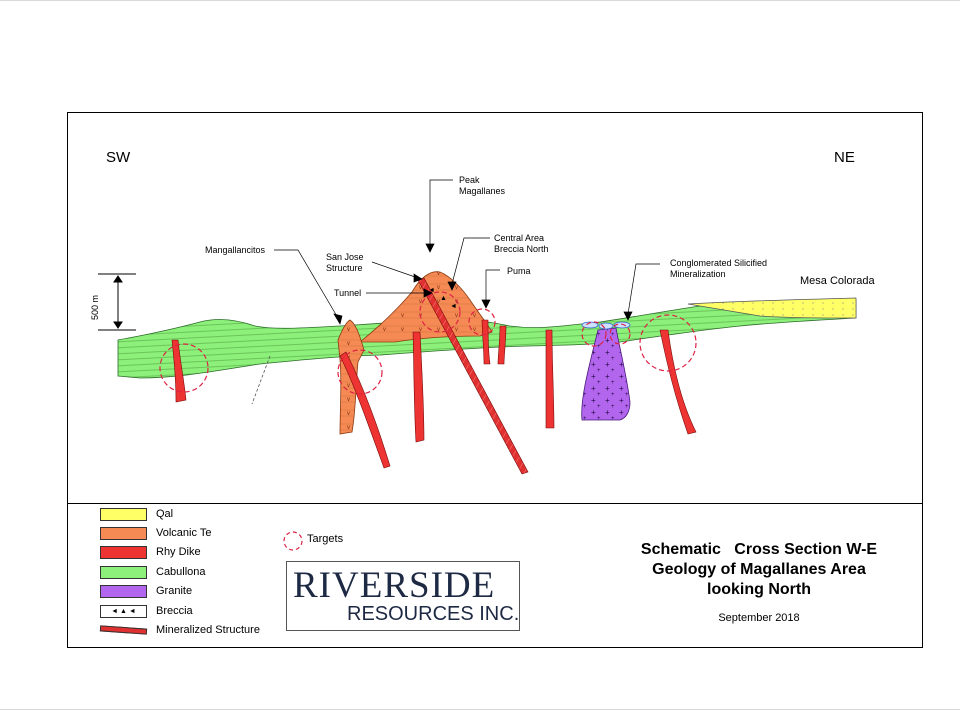 The width and height of the screenshot is (960, 720). What do you see at coordinates (184, 533) in the screenshot?
I see `legend-label: Volcanic Te` at bounding box center [184, 533].